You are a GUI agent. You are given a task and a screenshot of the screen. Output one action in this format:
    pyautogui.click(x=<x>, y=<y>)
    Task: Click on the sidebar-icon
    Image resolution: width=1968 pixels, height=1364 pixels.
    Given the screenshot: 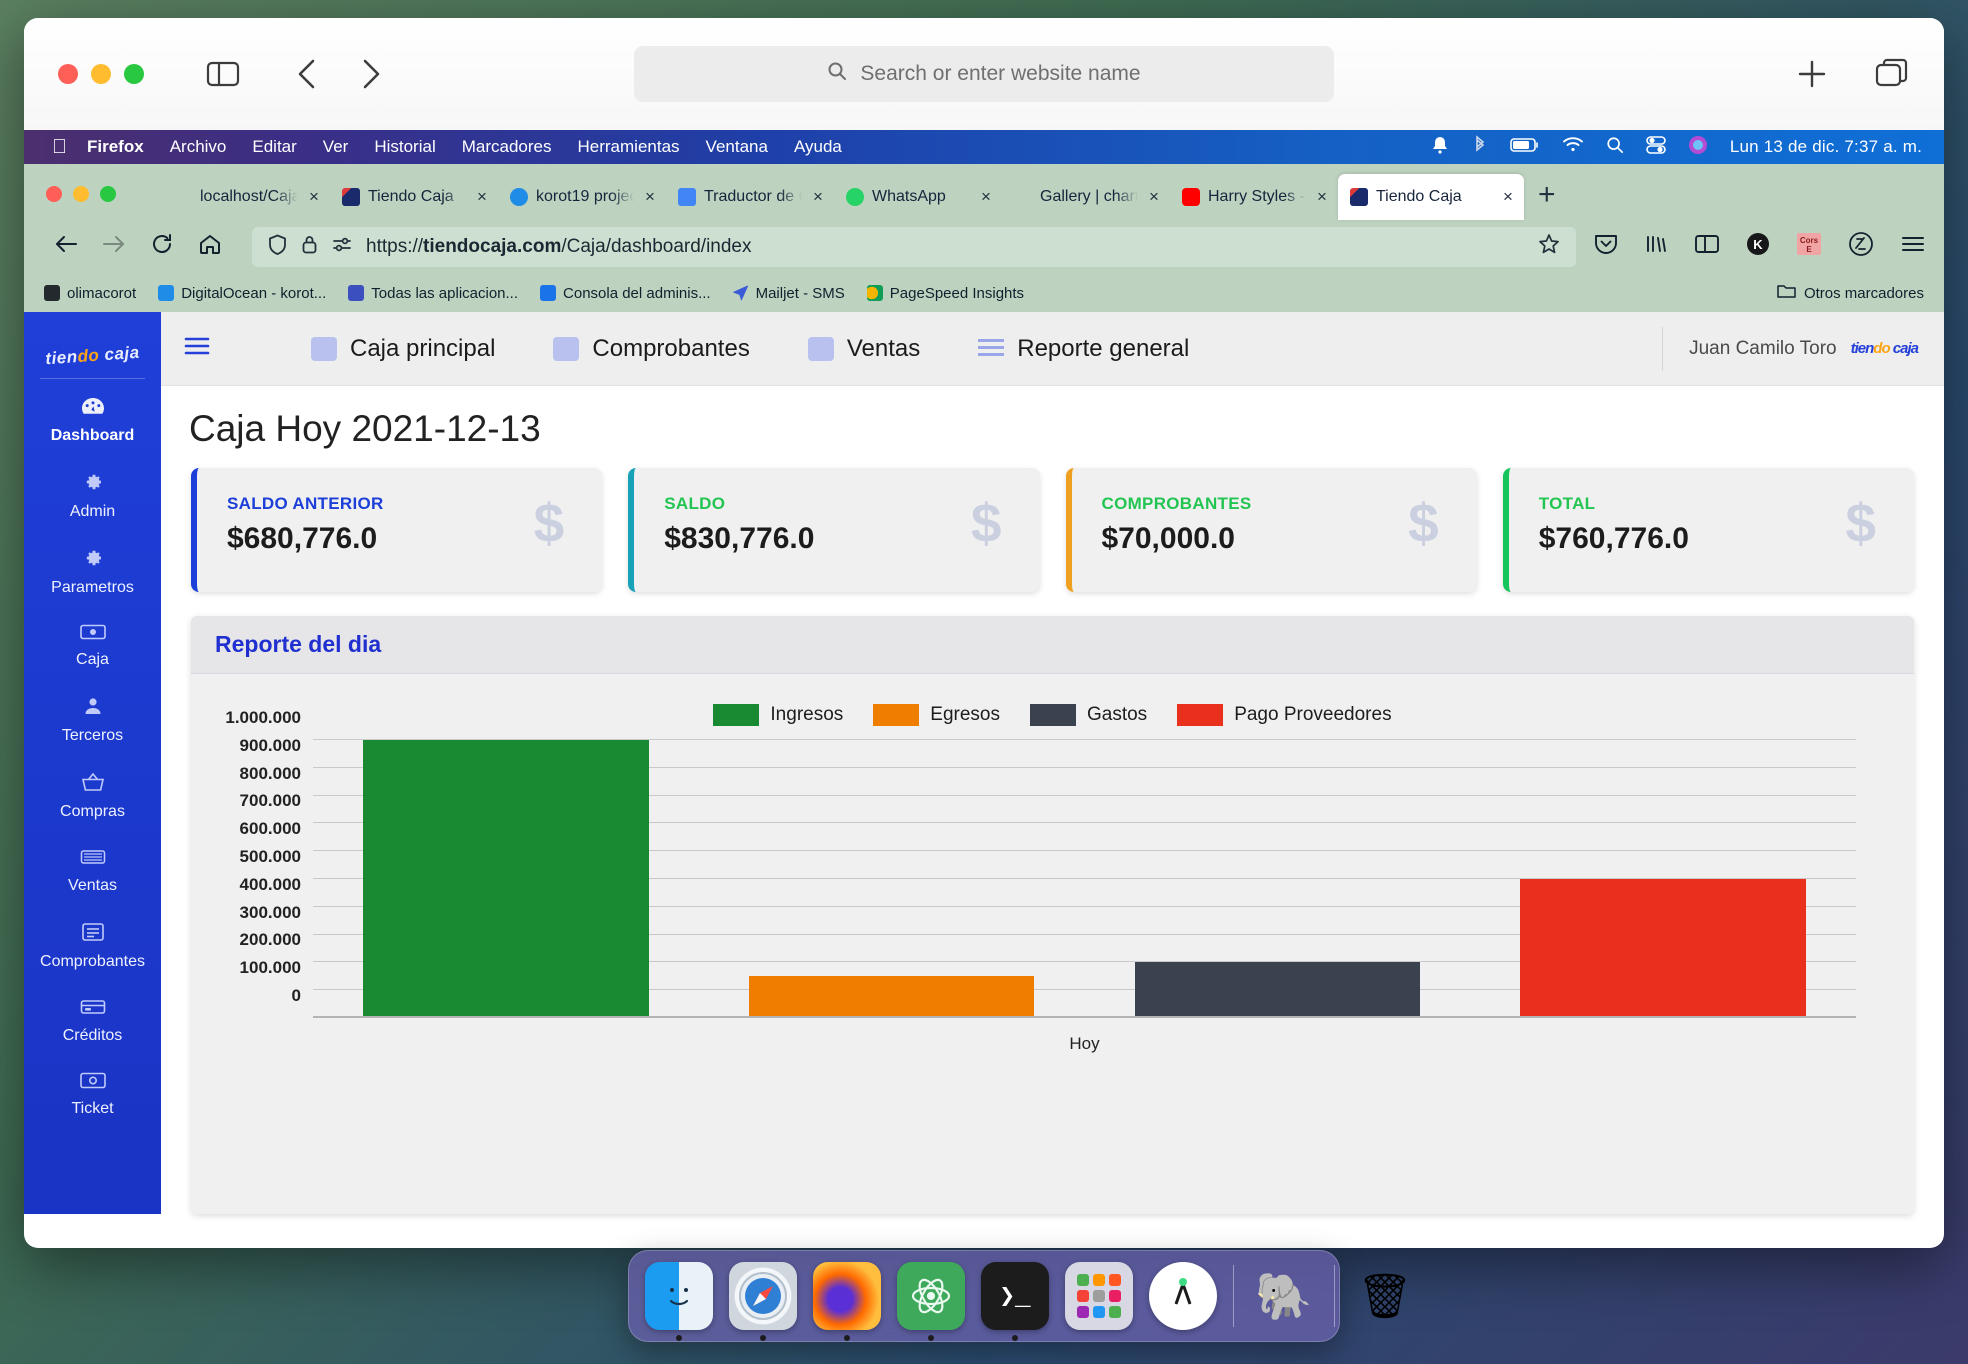 What is the action you would take?
    pyautogui.click(x=223, y=74)
    